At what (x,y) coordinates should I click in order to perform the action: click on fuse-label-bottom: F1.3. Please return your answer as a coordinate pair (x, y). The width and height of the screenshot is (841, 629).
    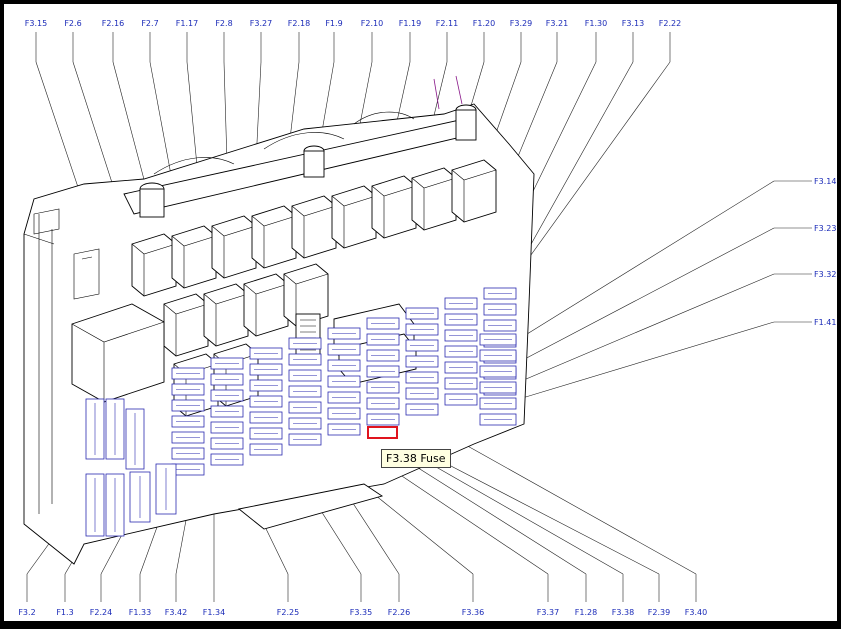
    Looking at the image, I should click on (64, 612).